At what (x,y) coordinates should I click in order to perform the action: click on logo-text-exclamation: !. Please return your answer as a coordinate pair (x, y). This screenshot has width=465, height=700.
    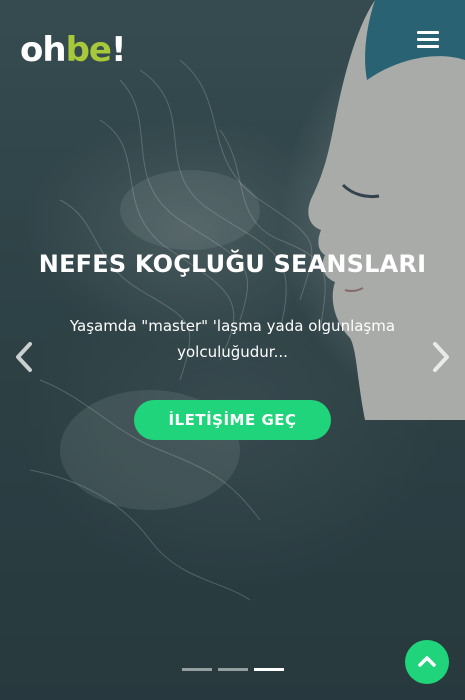
    Looking at the image, I should click on (118, 50).